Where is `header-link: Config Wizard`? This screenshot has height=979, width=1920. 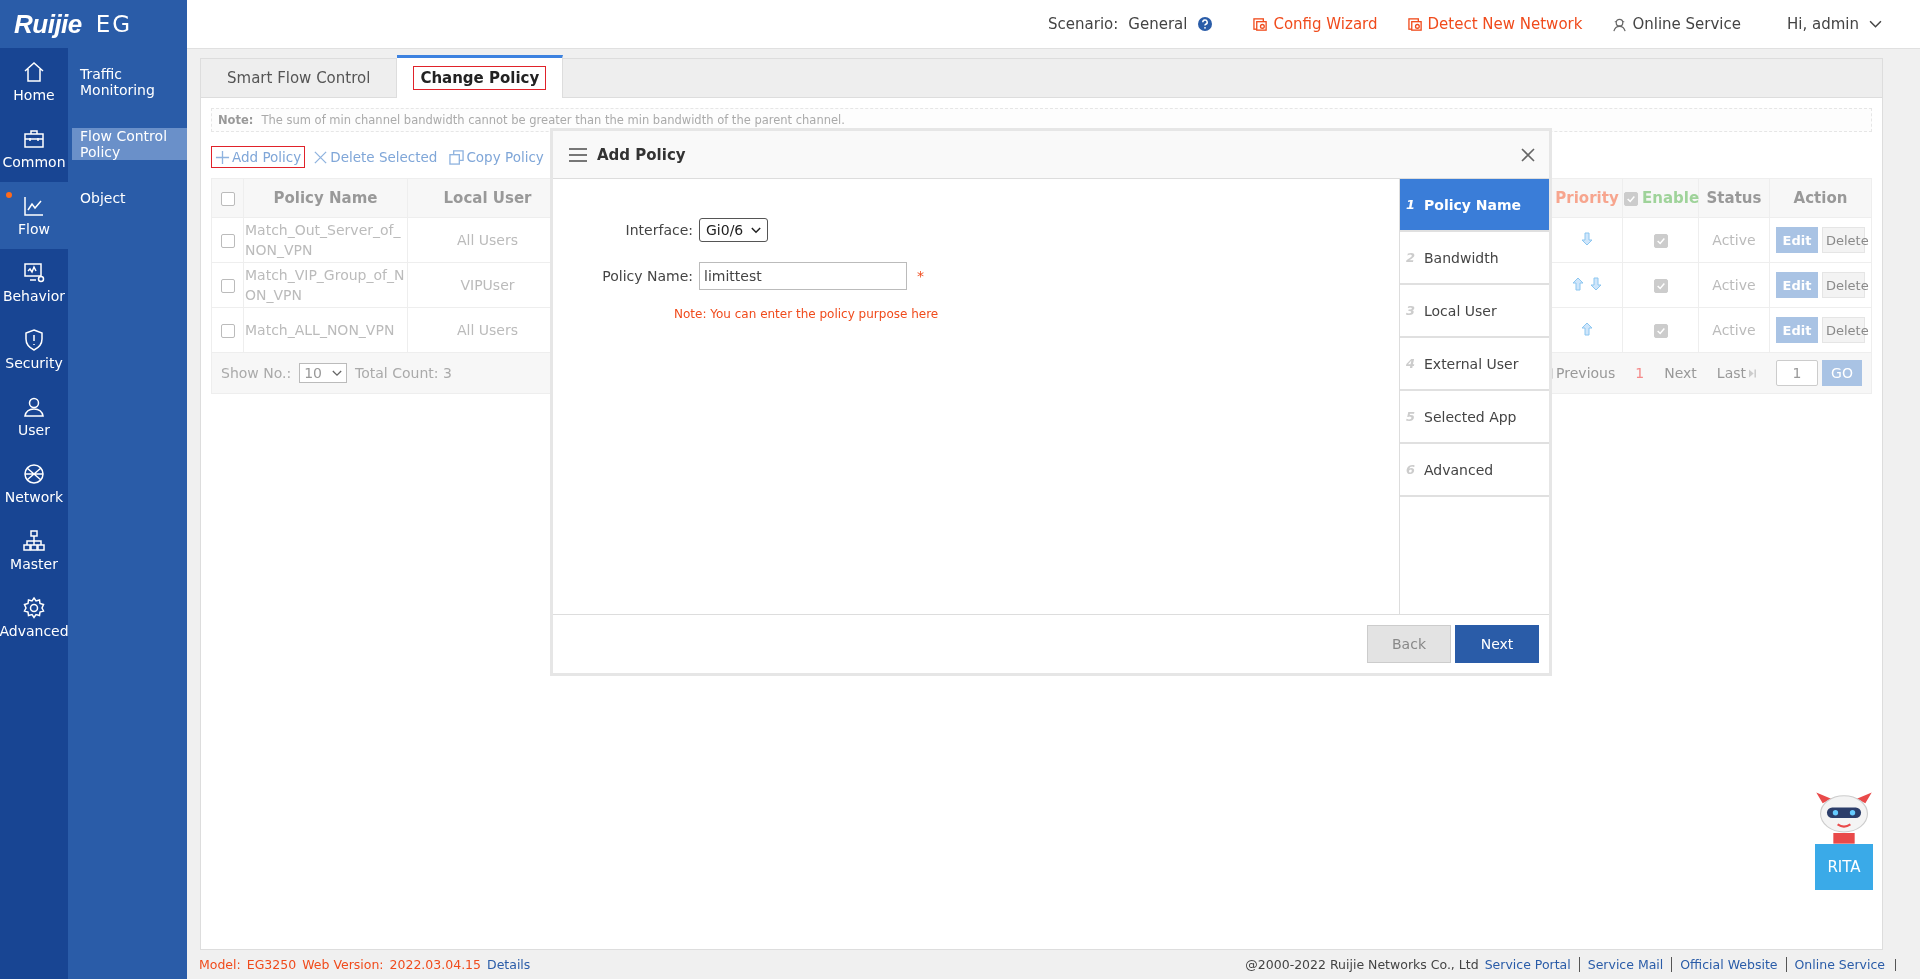
header-link: Config Wizard is located at coordinates (1315, 24).